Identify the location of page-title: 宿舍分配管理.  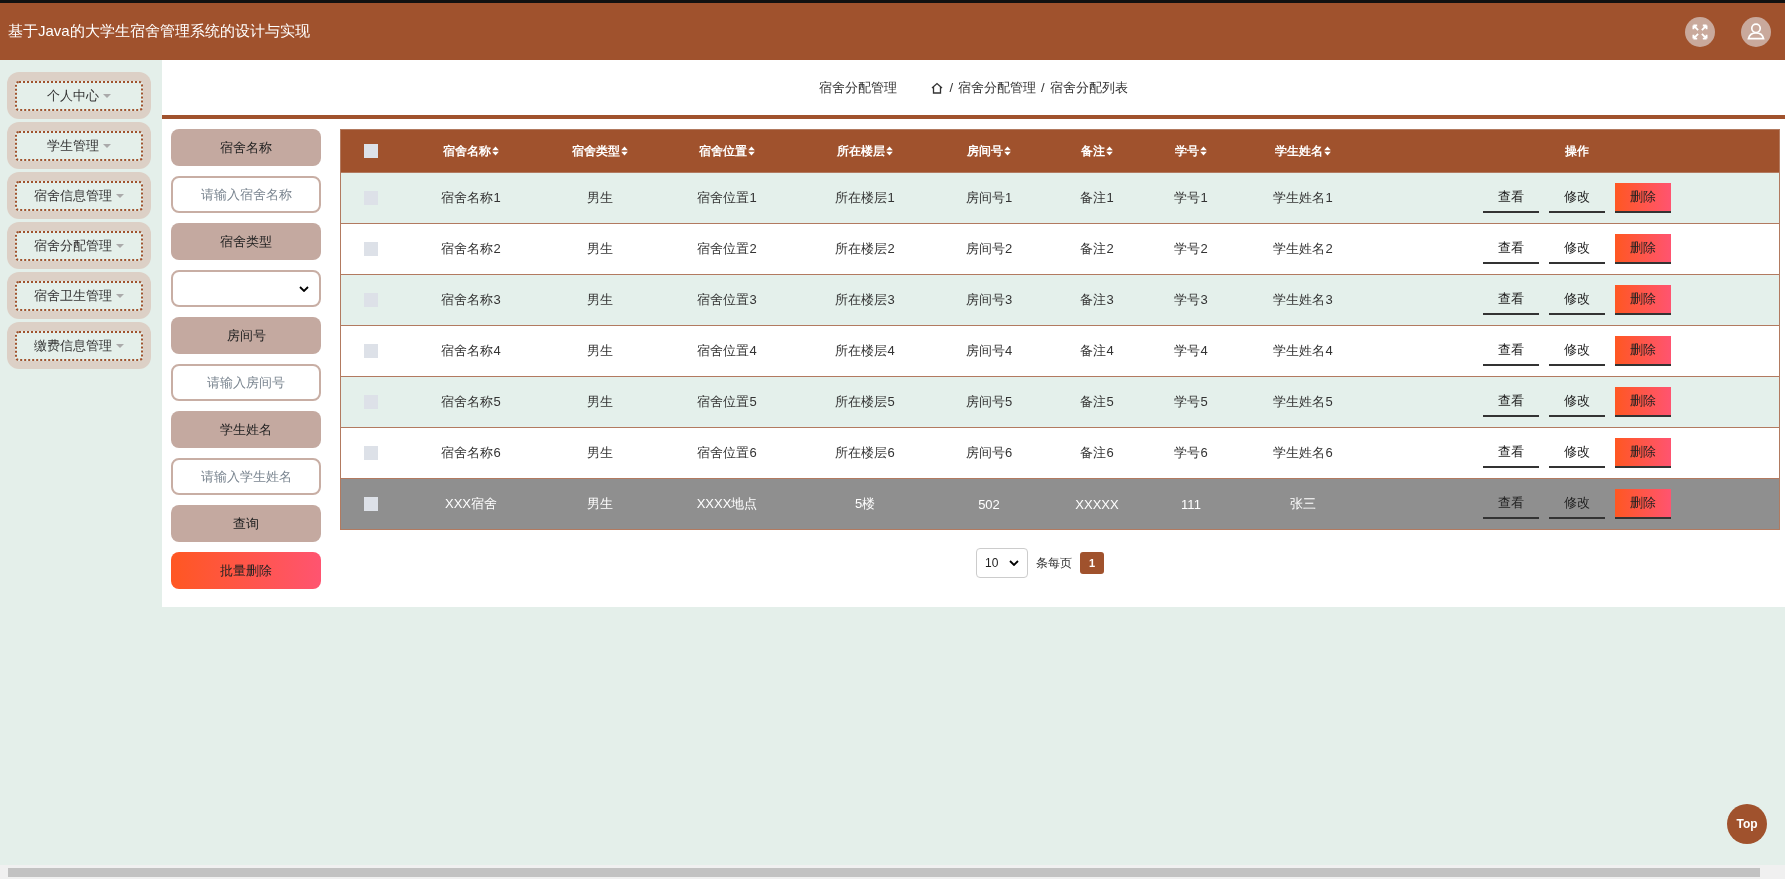
(858, 87).